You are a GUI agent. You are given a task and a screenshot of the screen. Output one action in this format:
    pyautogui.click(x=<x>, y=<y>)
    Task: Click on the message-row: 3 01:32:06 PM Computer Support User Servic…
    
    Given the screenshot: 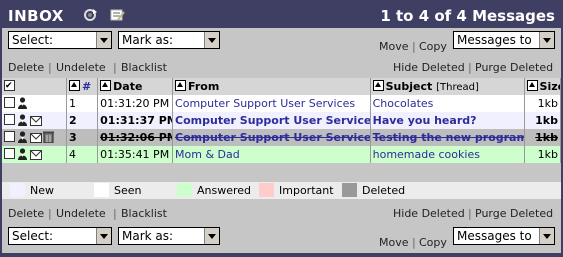 What is the action you would take?
    pyautogui.click(x=282, y=137)
    